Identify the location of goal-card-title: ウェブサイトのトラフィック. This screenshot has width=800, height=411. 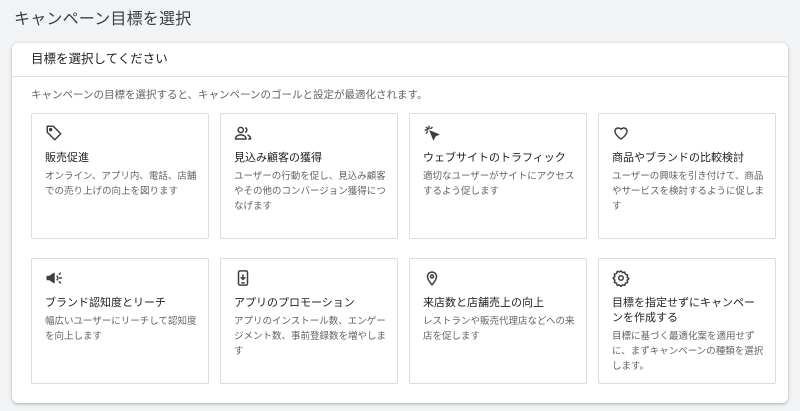
(494, 157).